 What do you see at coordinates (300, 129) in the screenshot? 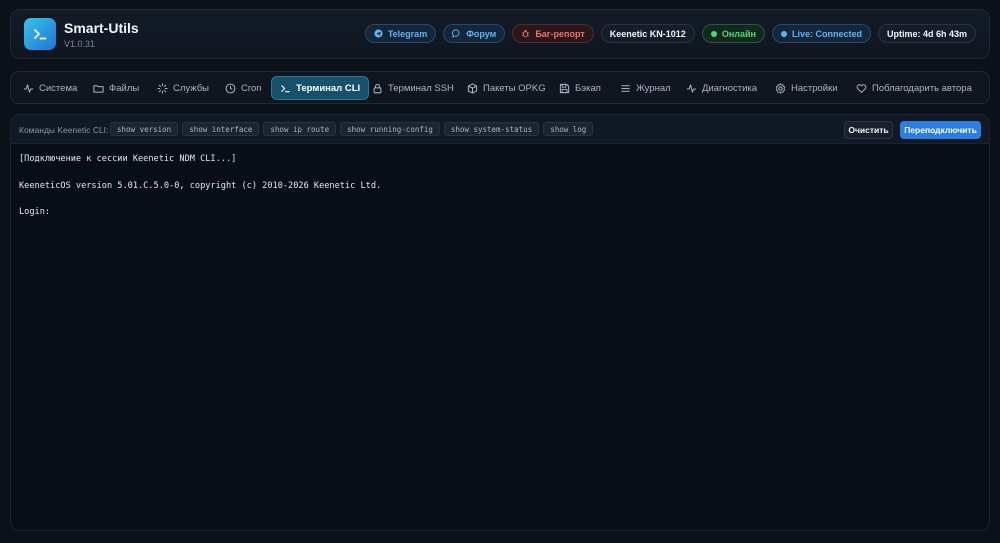
I see `quick-command-show-ip-route: show ip route` at bounding box center [300, 129].